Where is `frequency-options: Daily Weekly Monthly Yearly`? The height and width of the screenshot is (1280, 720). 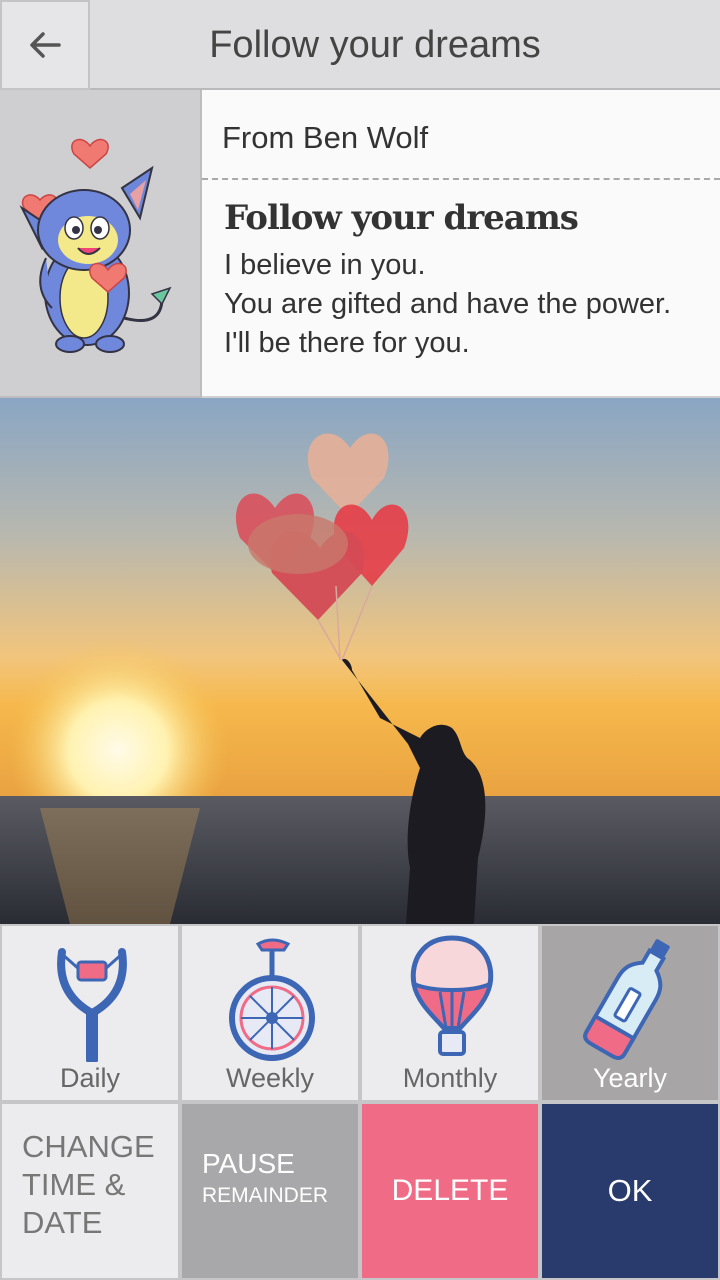
frequency-options: Daily Weekly Monthly Yearly is located at coordinates (360, 1013).